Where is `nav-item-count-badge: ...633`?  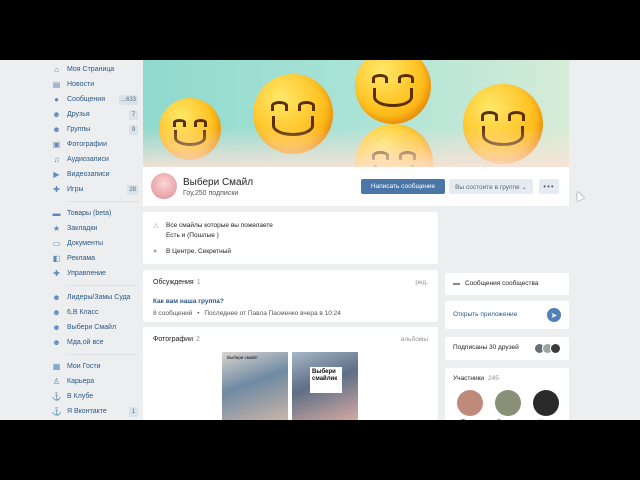 nav-item-count-badge: ...633 is located at coordinates (128, 100).